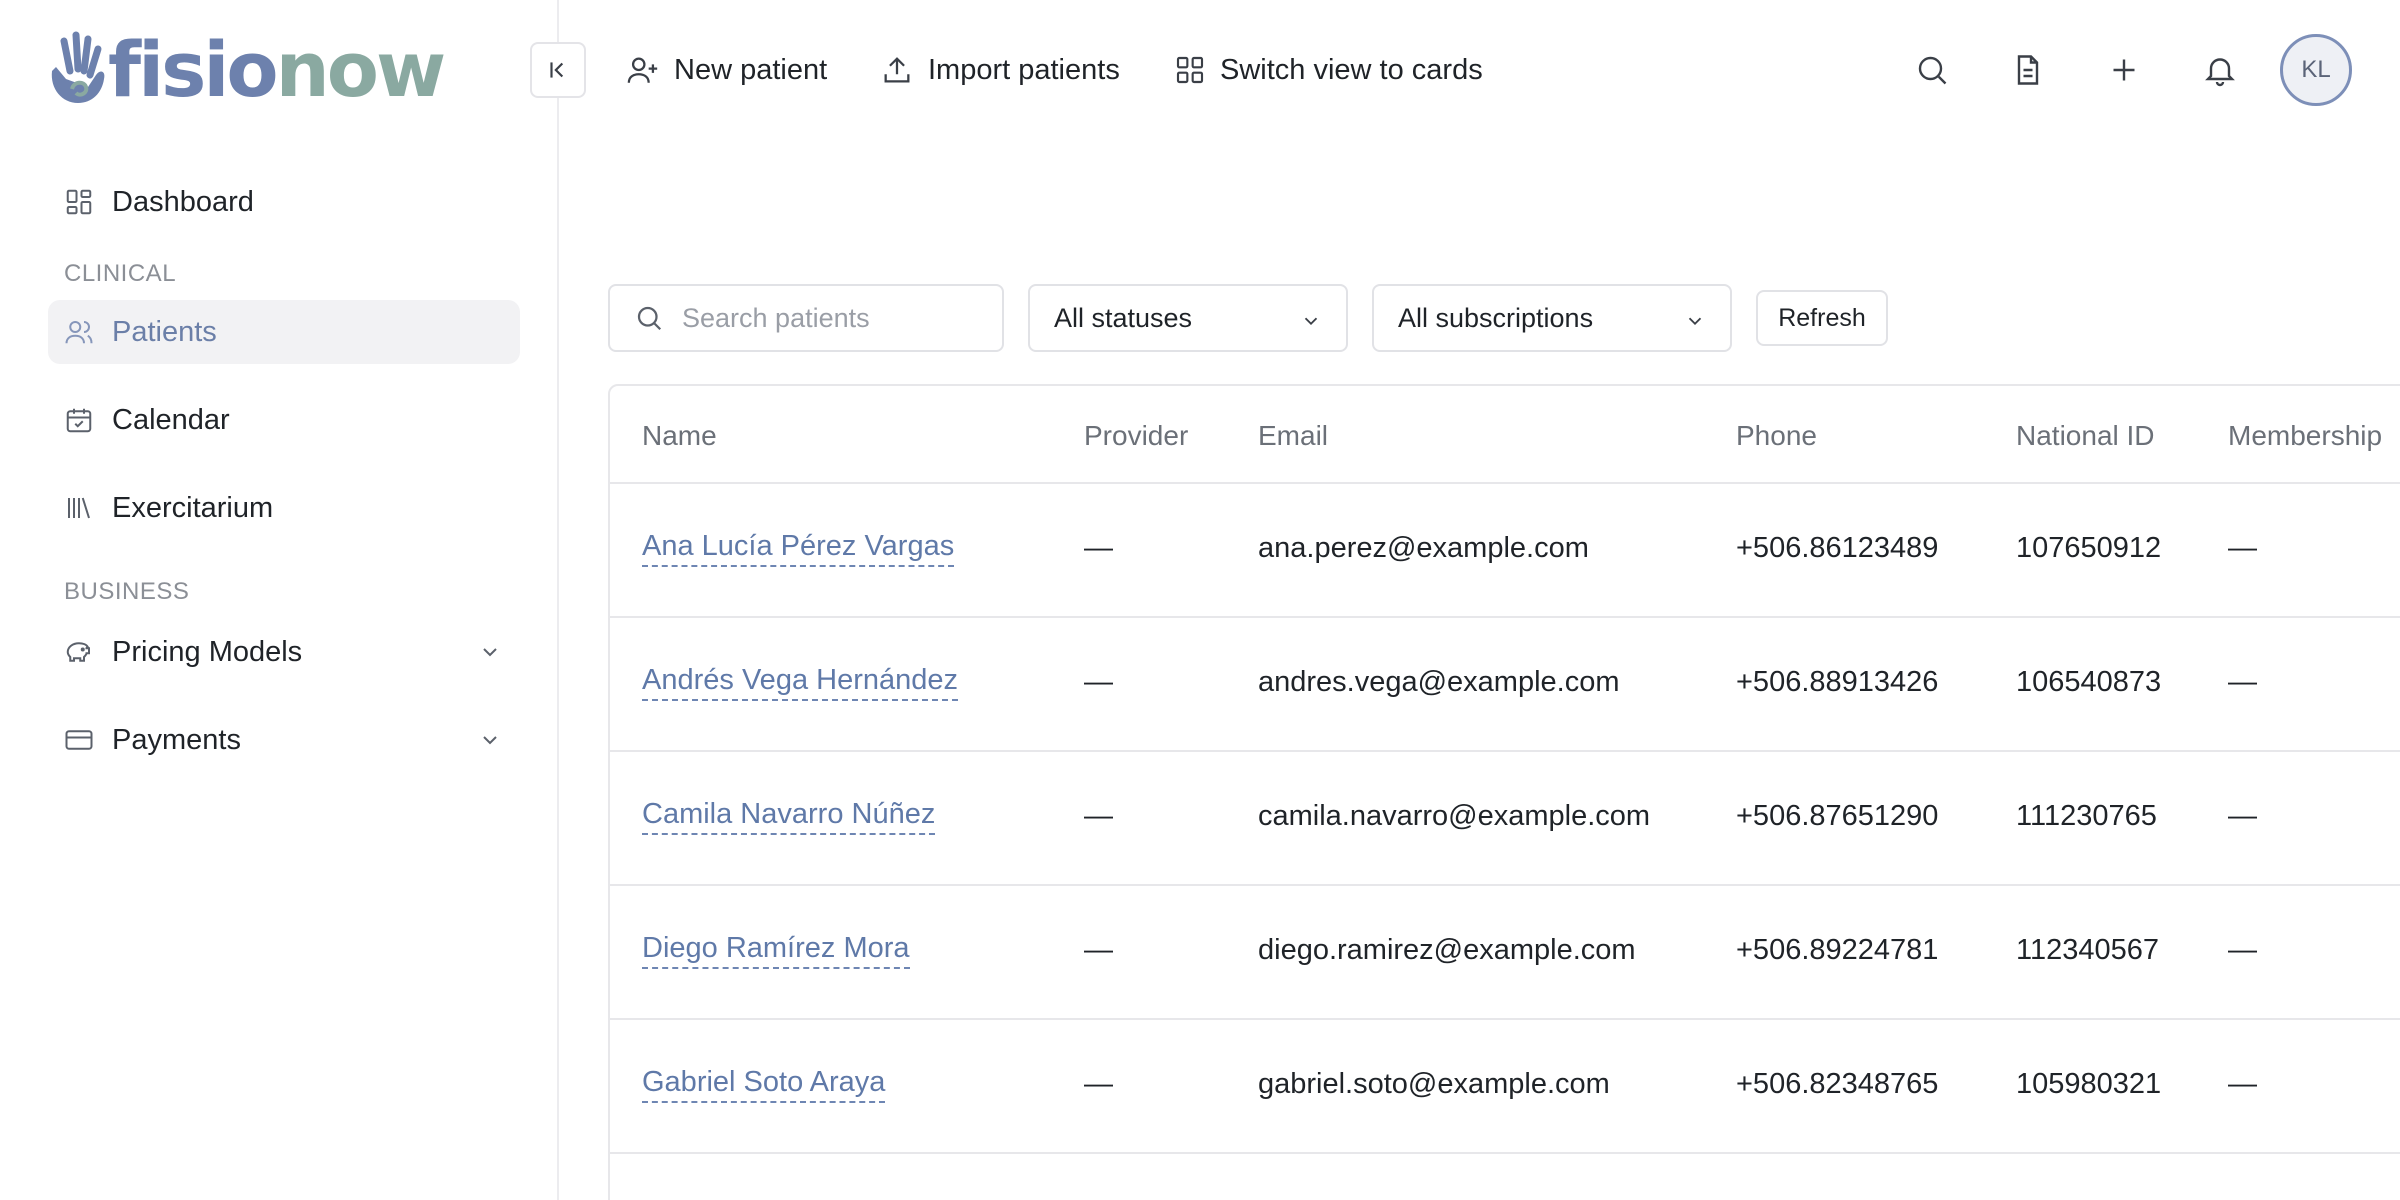 This screenshot has width=2400, height=1200. What do you see at coordinates (1454, 816) in the screenshot?
I see `email-cell: camila.navarro@example.com` at bounding box center [1454, 816].